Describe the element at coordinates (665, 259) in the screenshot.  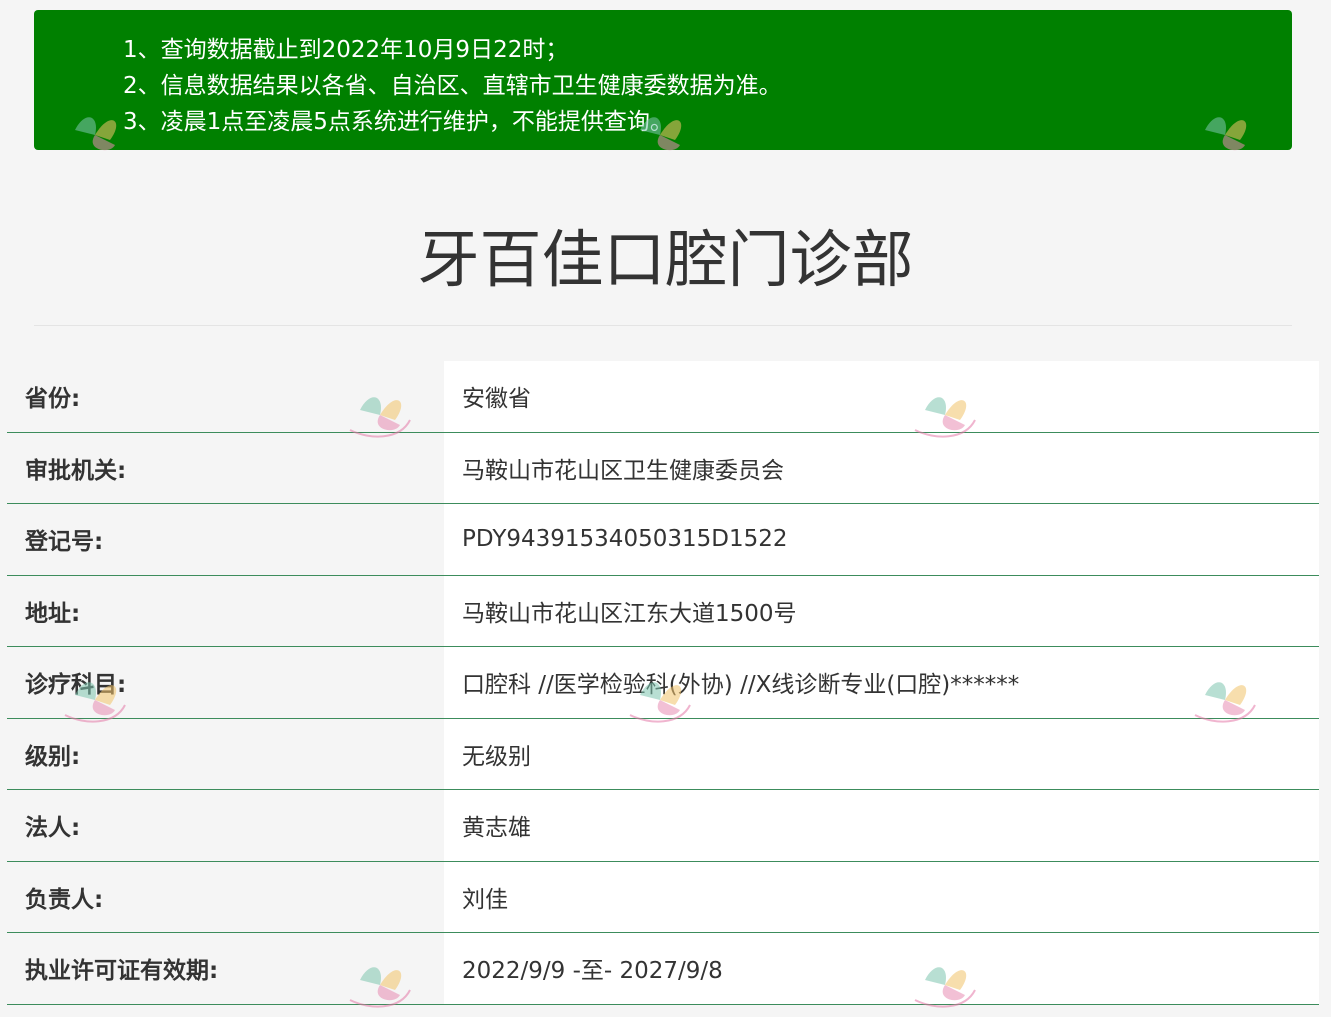
I see `page-title: 牙百佳口腔门诊部` at that location.